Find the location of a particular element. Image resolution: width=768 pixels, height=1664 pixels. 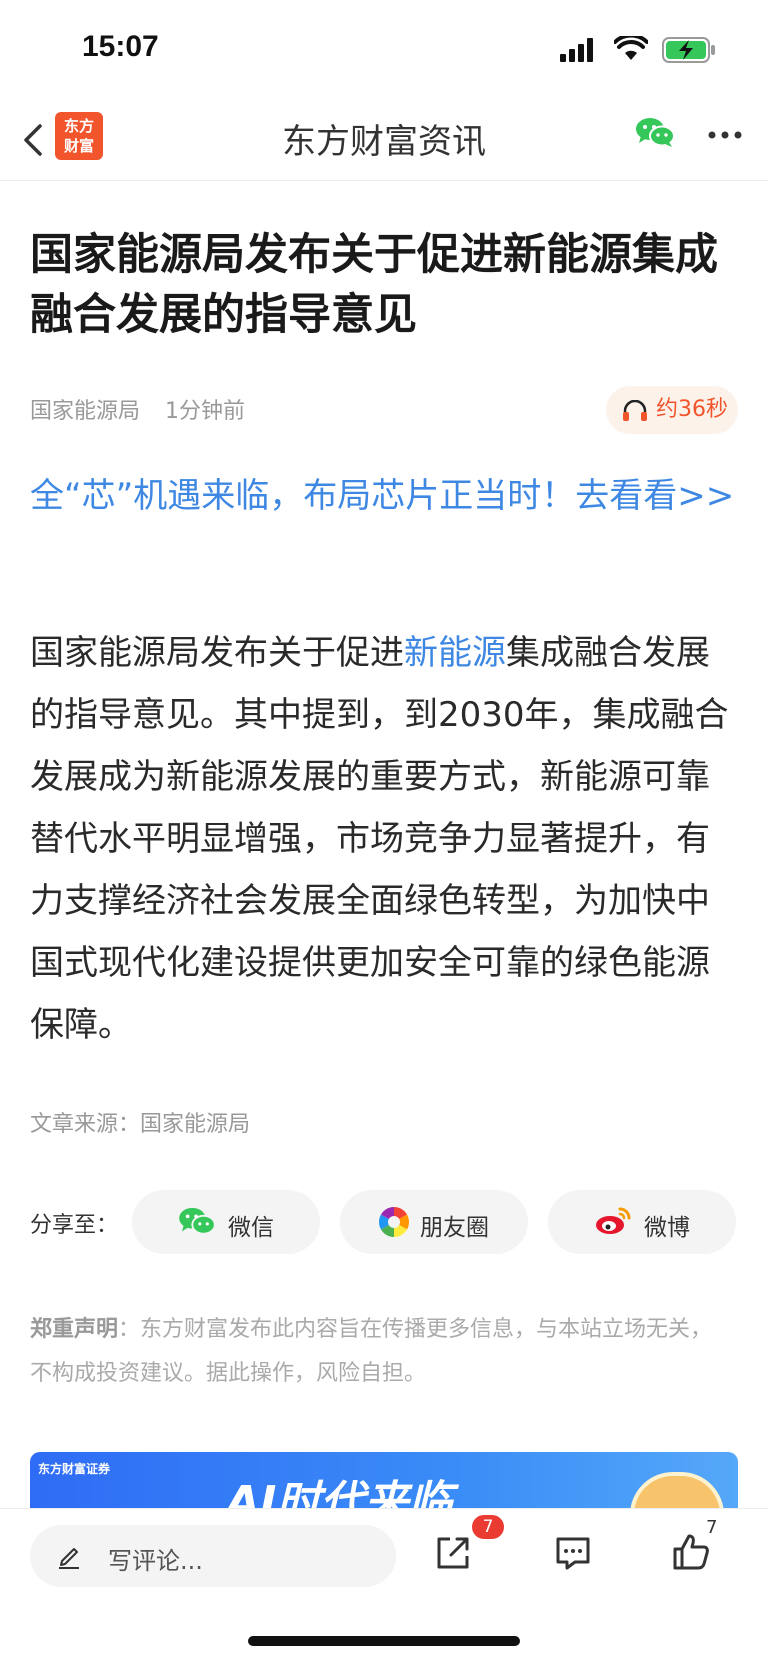

status-time: 15:07 is located at coordinates (120, 46).